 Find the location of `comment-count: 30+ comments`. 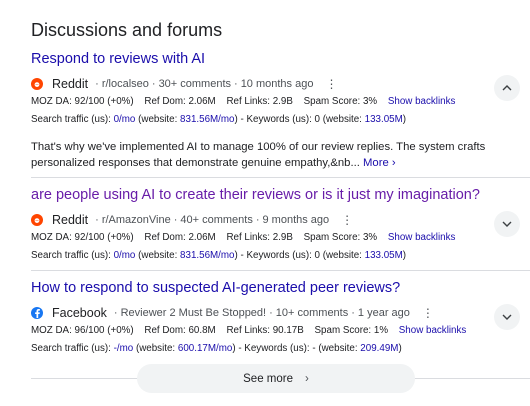

comment-count: 30+ comments is located at coordinates (195, 84).